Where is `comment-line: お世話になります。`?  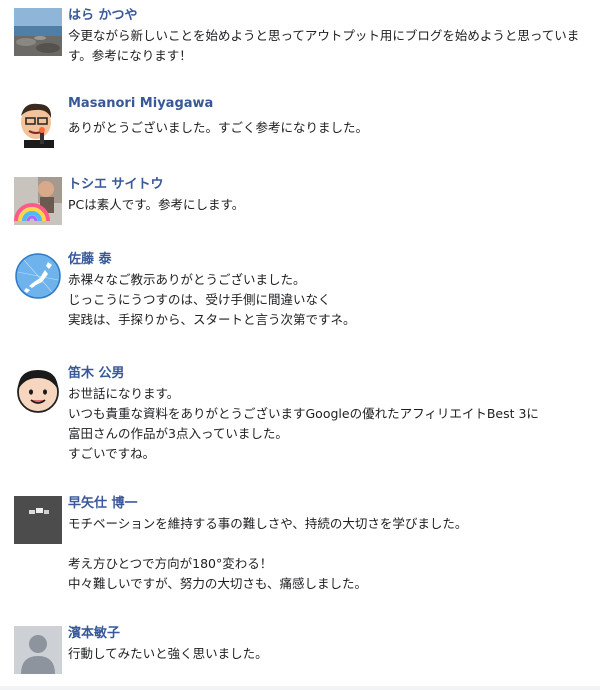
comment-line: お世話になります。 is located at coordinates (124, 393).